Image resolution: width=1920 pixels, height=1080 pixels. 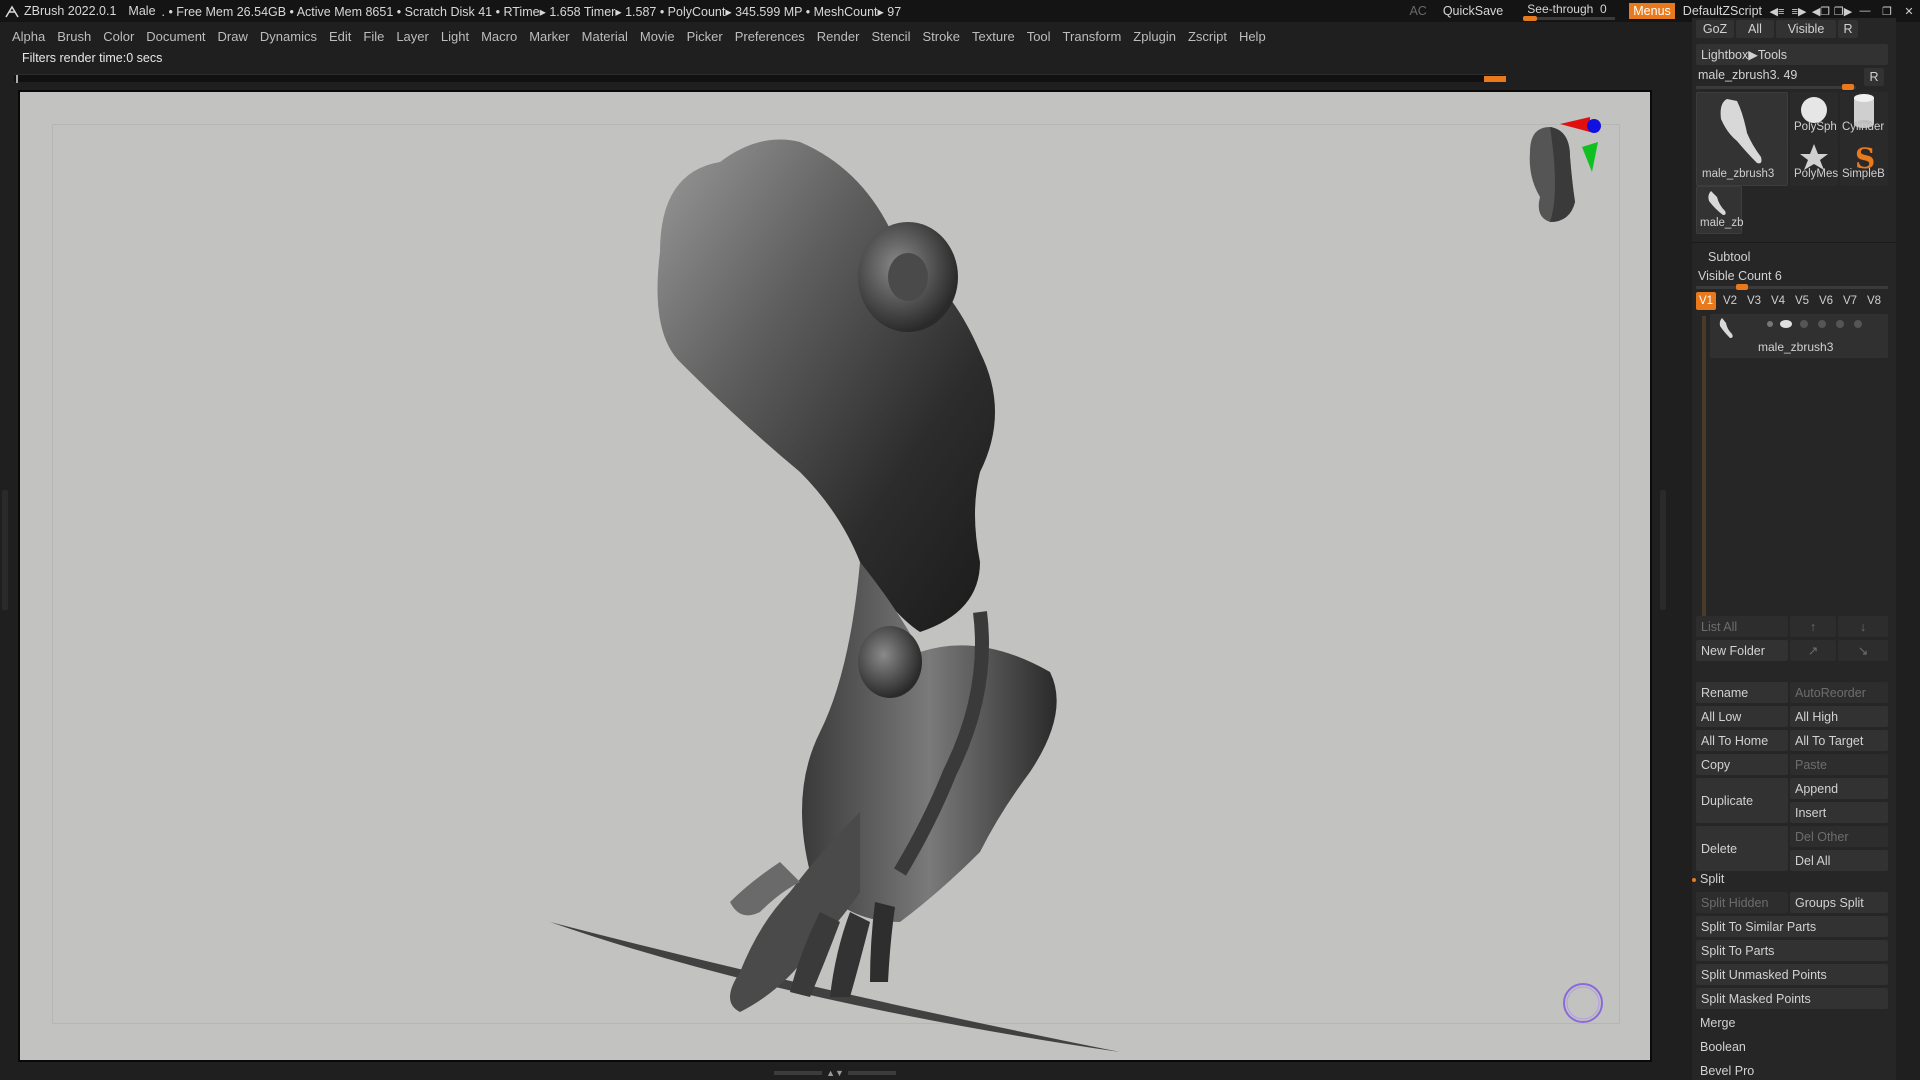 I want to click on ac-toggle: AC, so click(x=1417, y=11).